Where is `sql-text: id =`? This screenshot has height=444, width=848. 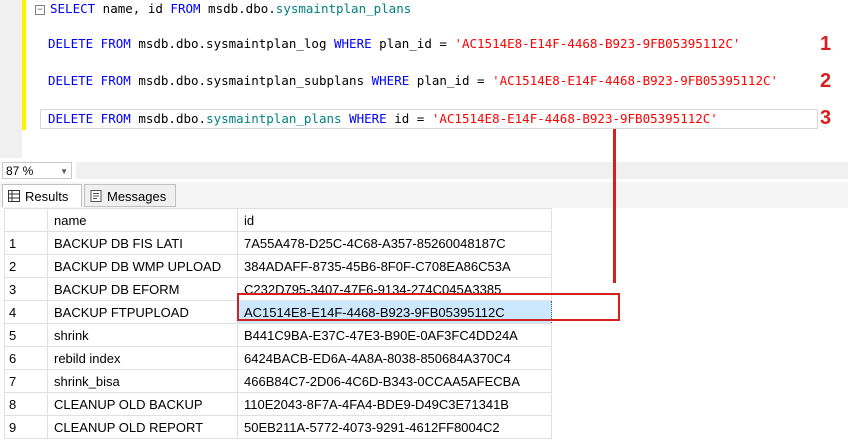
sql-text: id = is located at coordinates (409, 118).